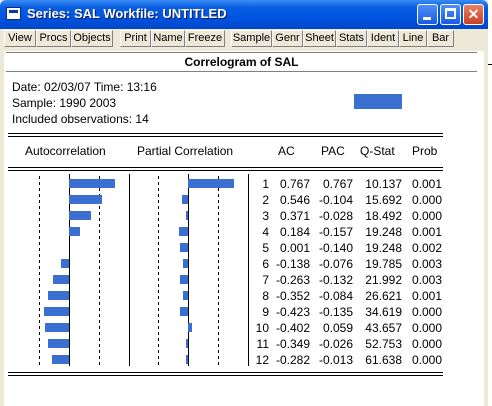  I want to click on close-icon: ✕, so click(473, 14).